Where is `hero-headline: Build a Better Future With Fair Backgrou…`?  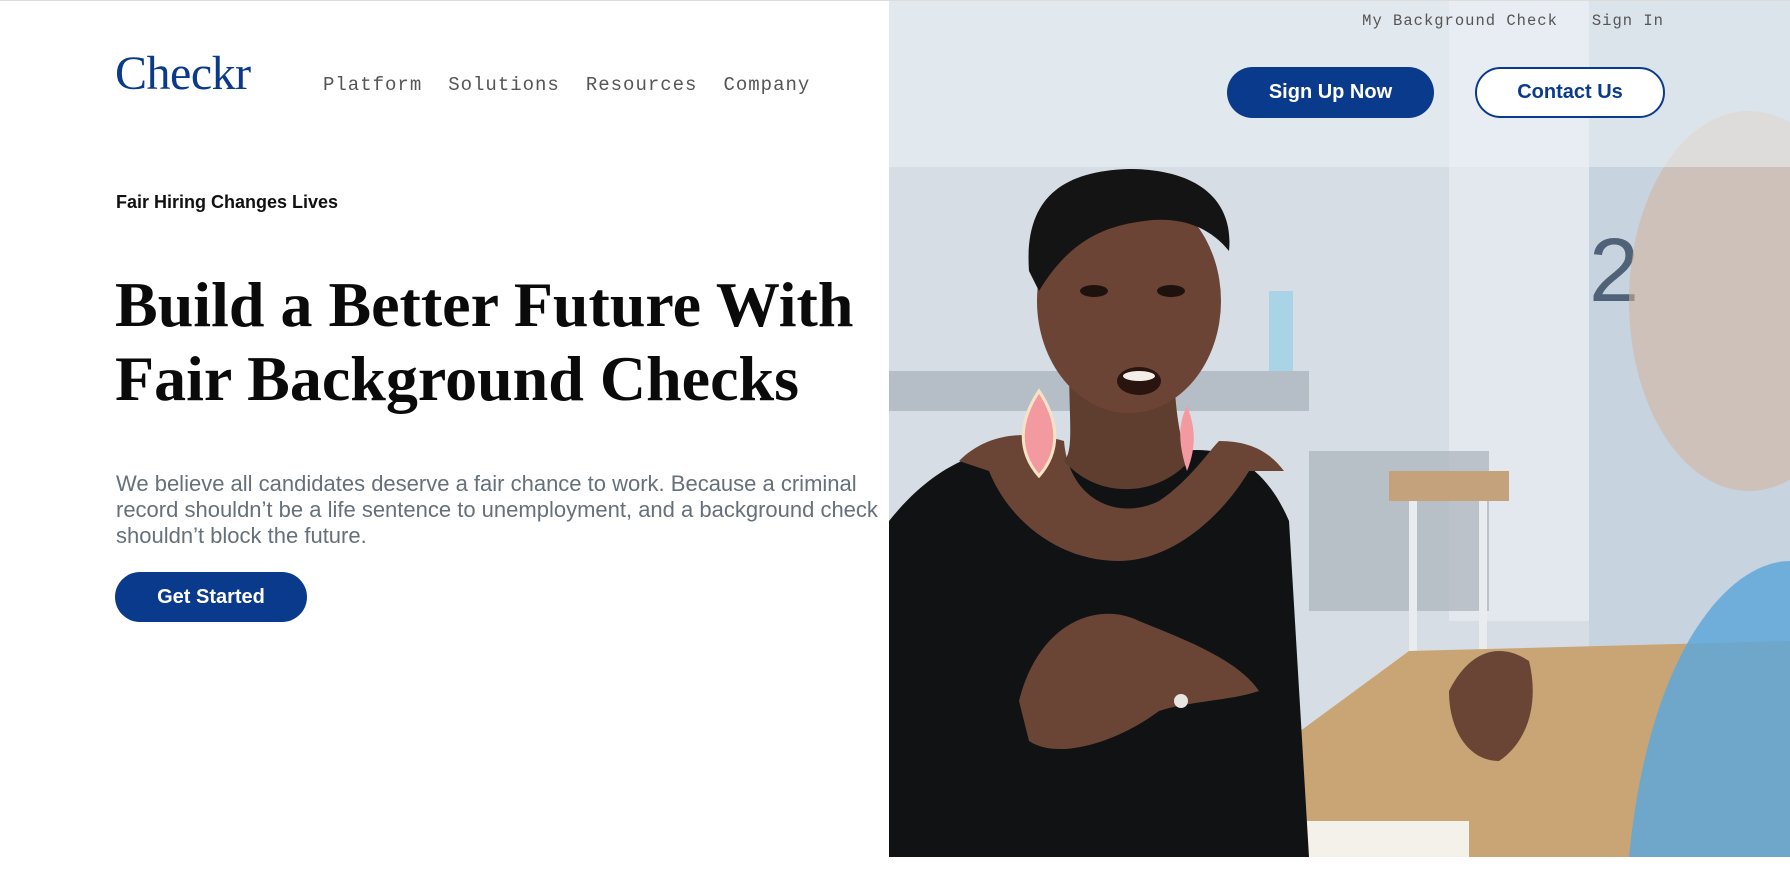 hero-headline: Build a Better Future With Fair Backgrou… is located at coordinates (505, 342).